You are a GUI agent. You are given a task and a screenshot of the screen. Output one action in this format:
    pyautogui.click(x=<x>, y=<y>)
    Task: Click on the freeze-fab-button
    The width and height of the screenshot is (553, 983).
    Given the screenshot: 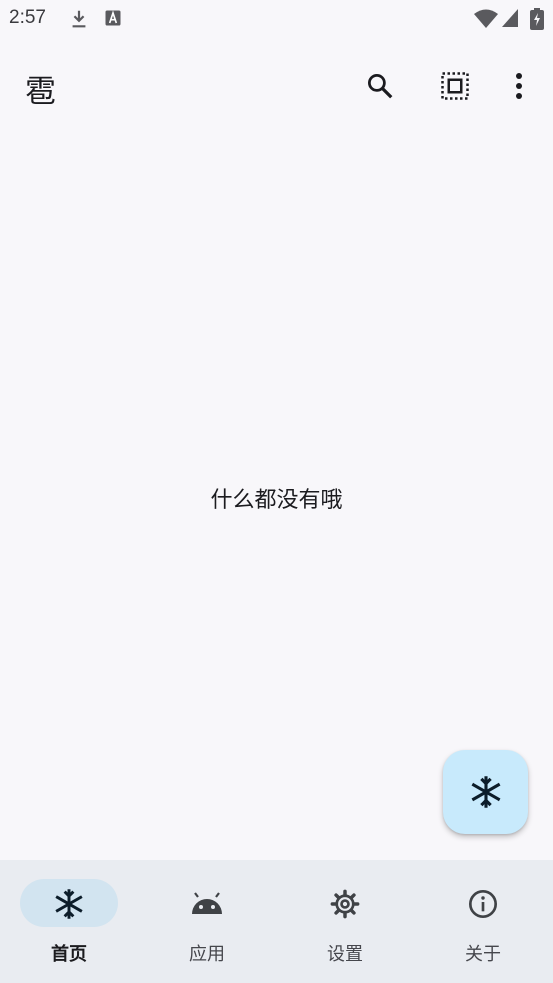 What is the action you would take?
    pyautogui.click(x=485, y=792)
    